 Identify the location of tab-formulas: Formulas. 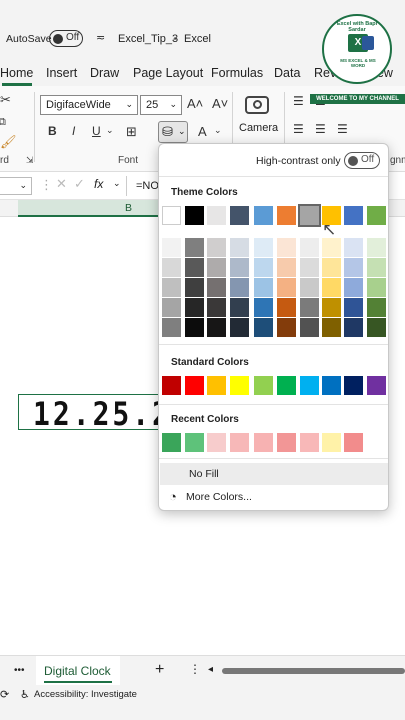
(237, 73).